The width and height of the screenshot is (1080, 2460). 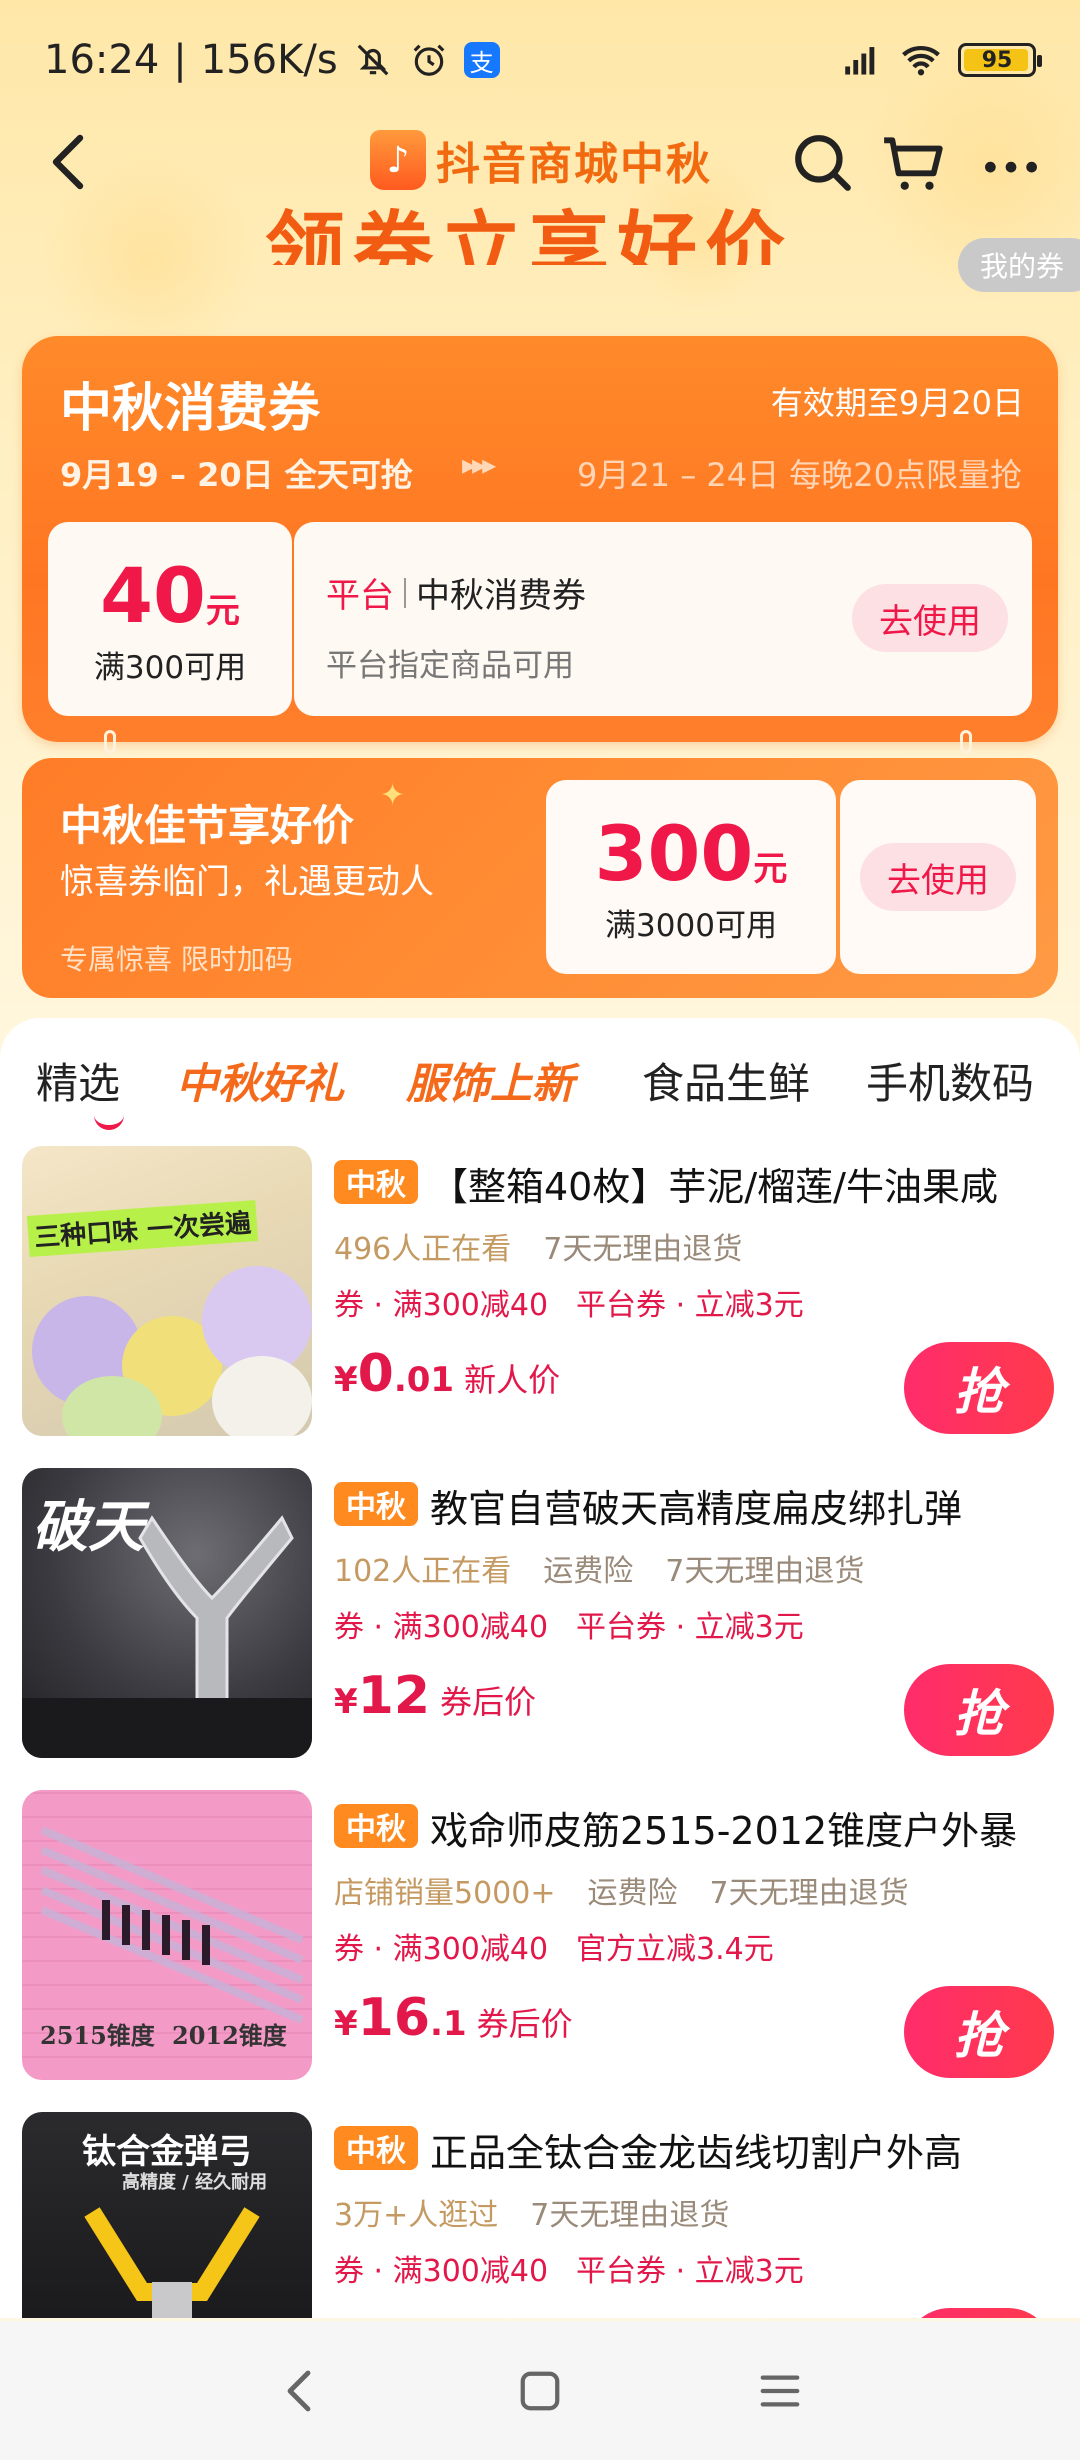 I want to click on cart-icon, so click(x=913, y=163).